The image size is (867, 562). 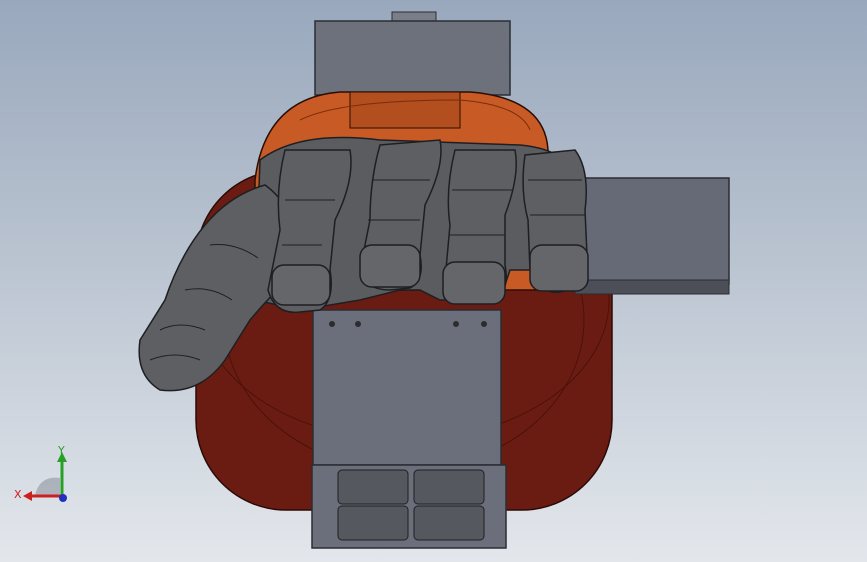 What do you see at coordinates (652, 236) in the screenshot?
I see `side-block` at bounding box center [652, 236].